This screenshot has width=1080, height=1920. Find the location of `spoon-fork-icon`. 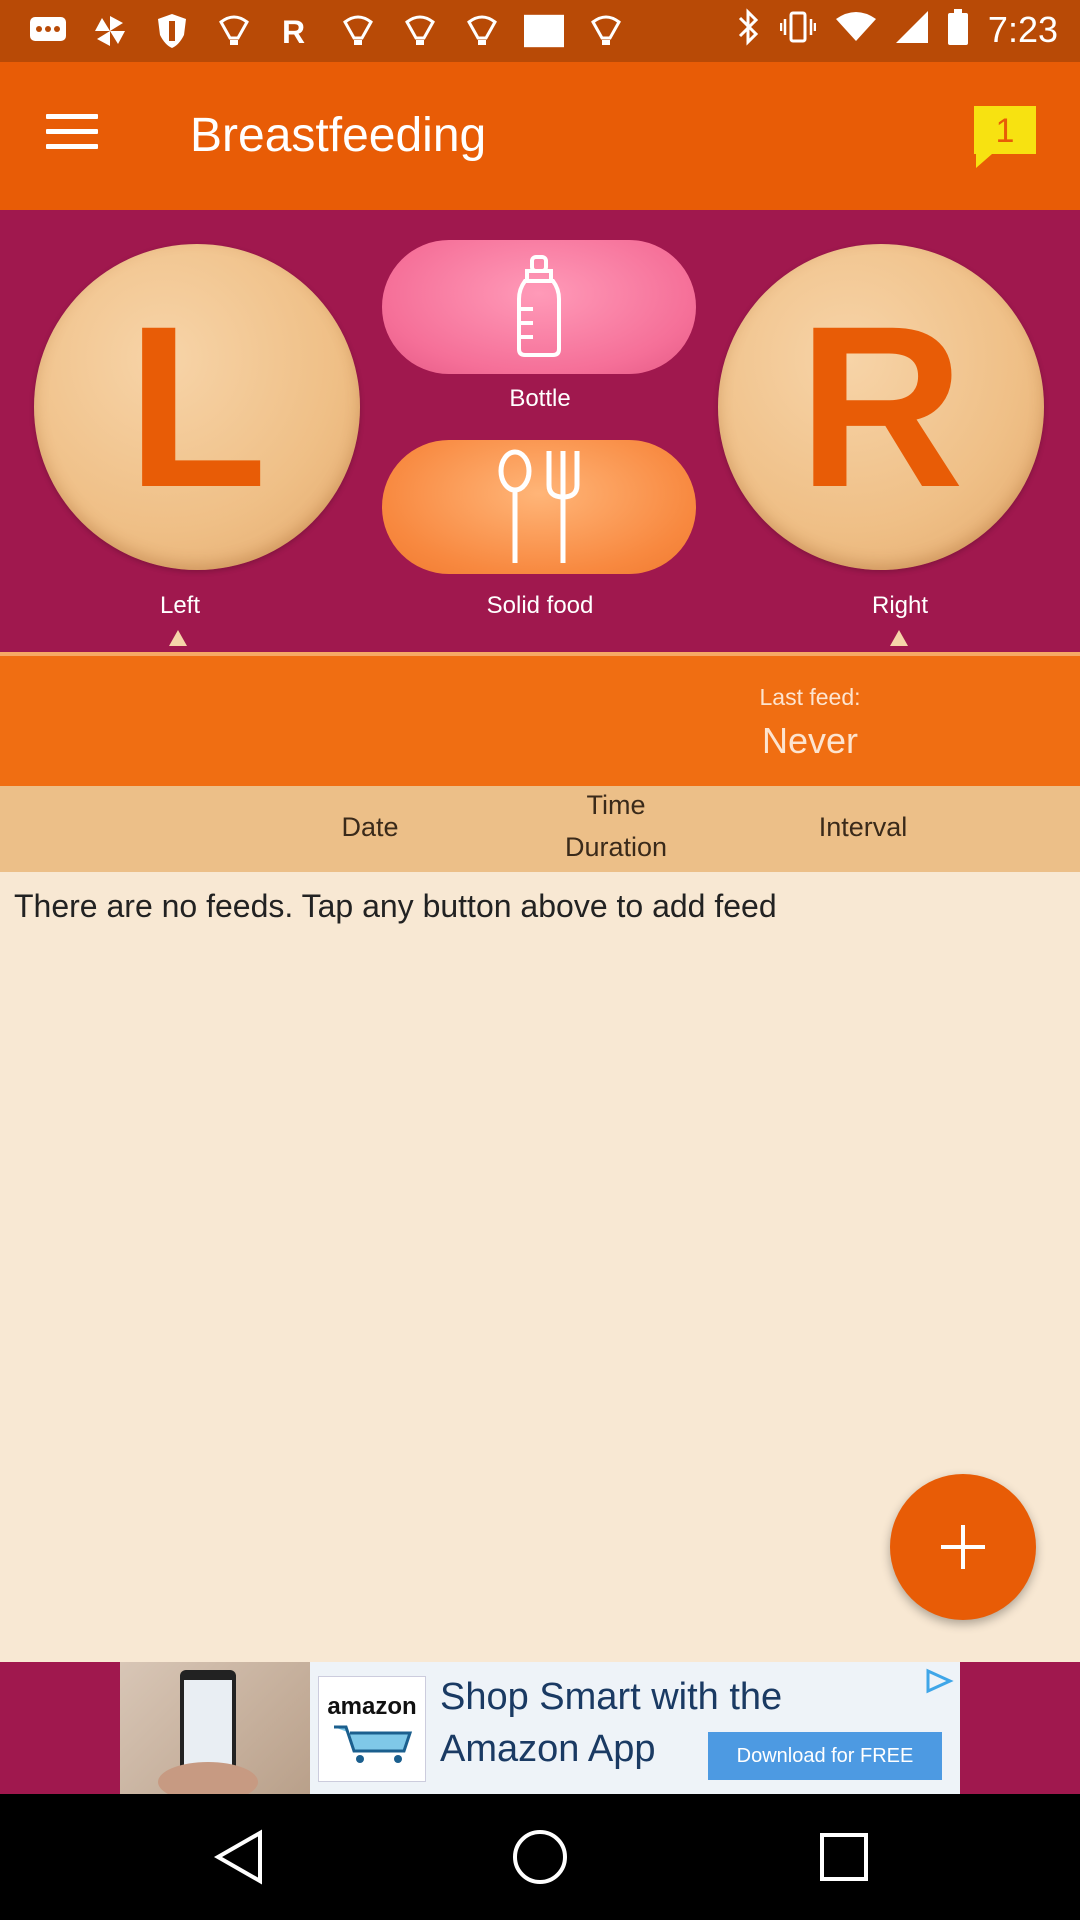

spoon-fork-icon is located at coordinates (539, 506).